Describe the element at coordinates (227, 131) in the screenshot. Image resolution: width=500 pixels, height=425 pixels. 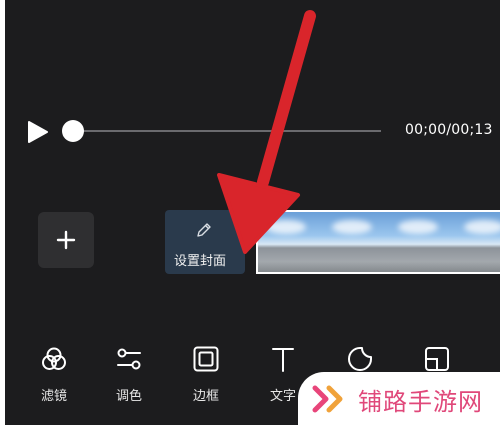
I see `progress-track` at that location.